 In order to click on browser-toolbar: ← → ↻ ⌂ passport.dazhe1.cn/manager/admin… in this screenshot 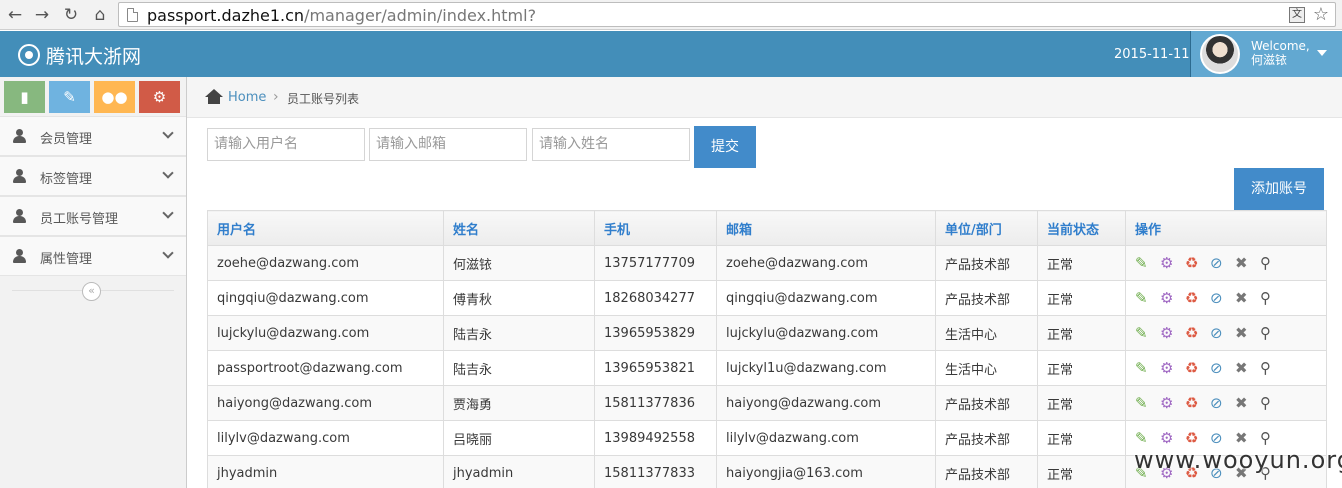, I will do `click(671, 15)`.